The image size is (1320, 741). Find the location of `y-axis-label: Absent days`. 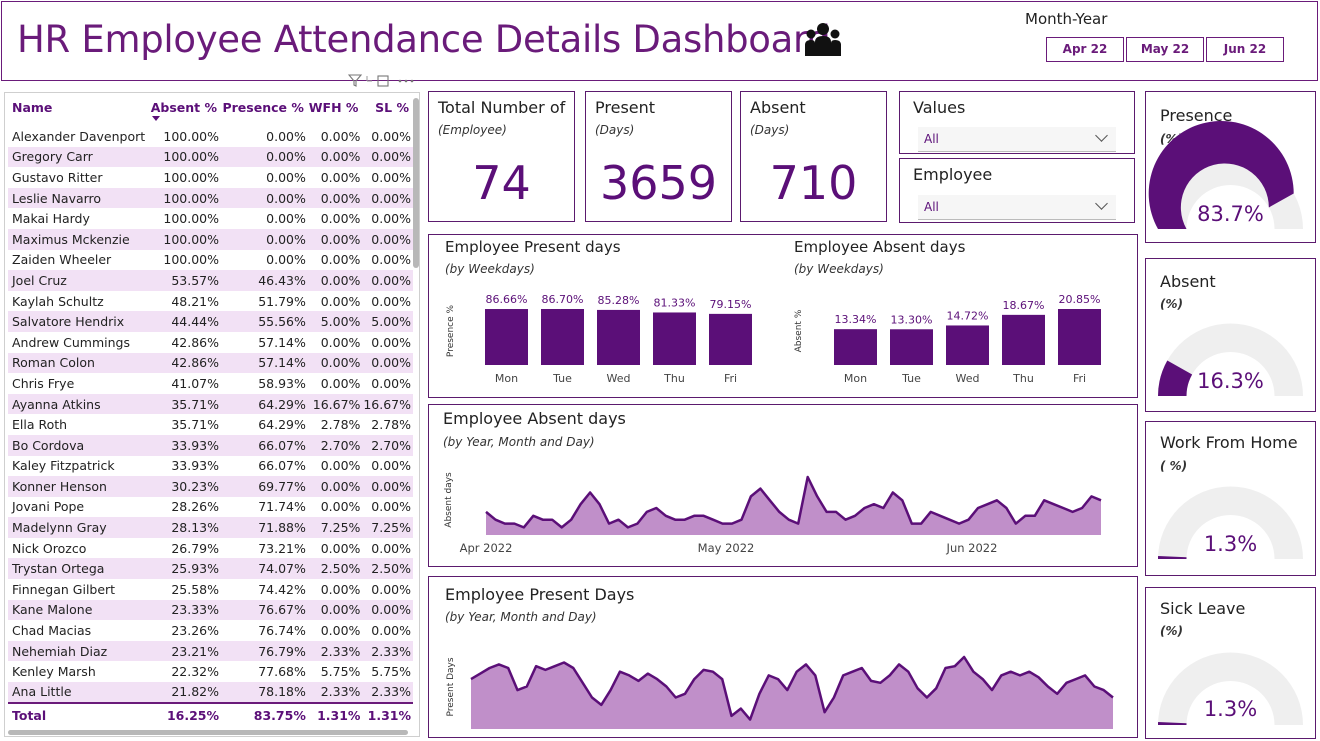

y-axis-label: Absent days is located at coordinates (449, 500).